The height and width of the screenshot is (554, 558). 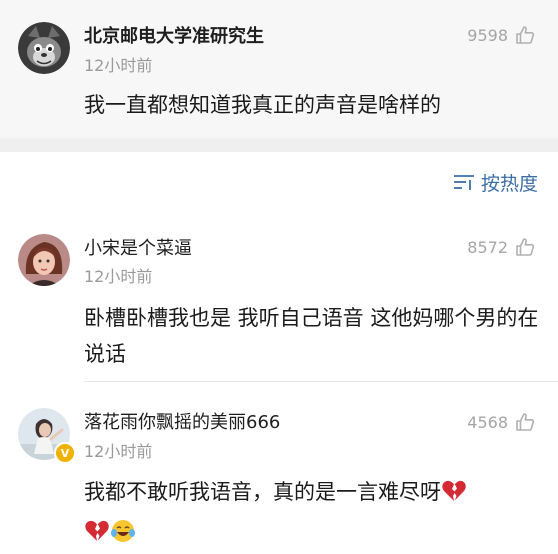 What do you see at coordinates (262, 492) in the screenshot?
I see `comment-text-body: 我都不敢听我语音，真的是一言难尽呀` at bounding box center [262, 492].